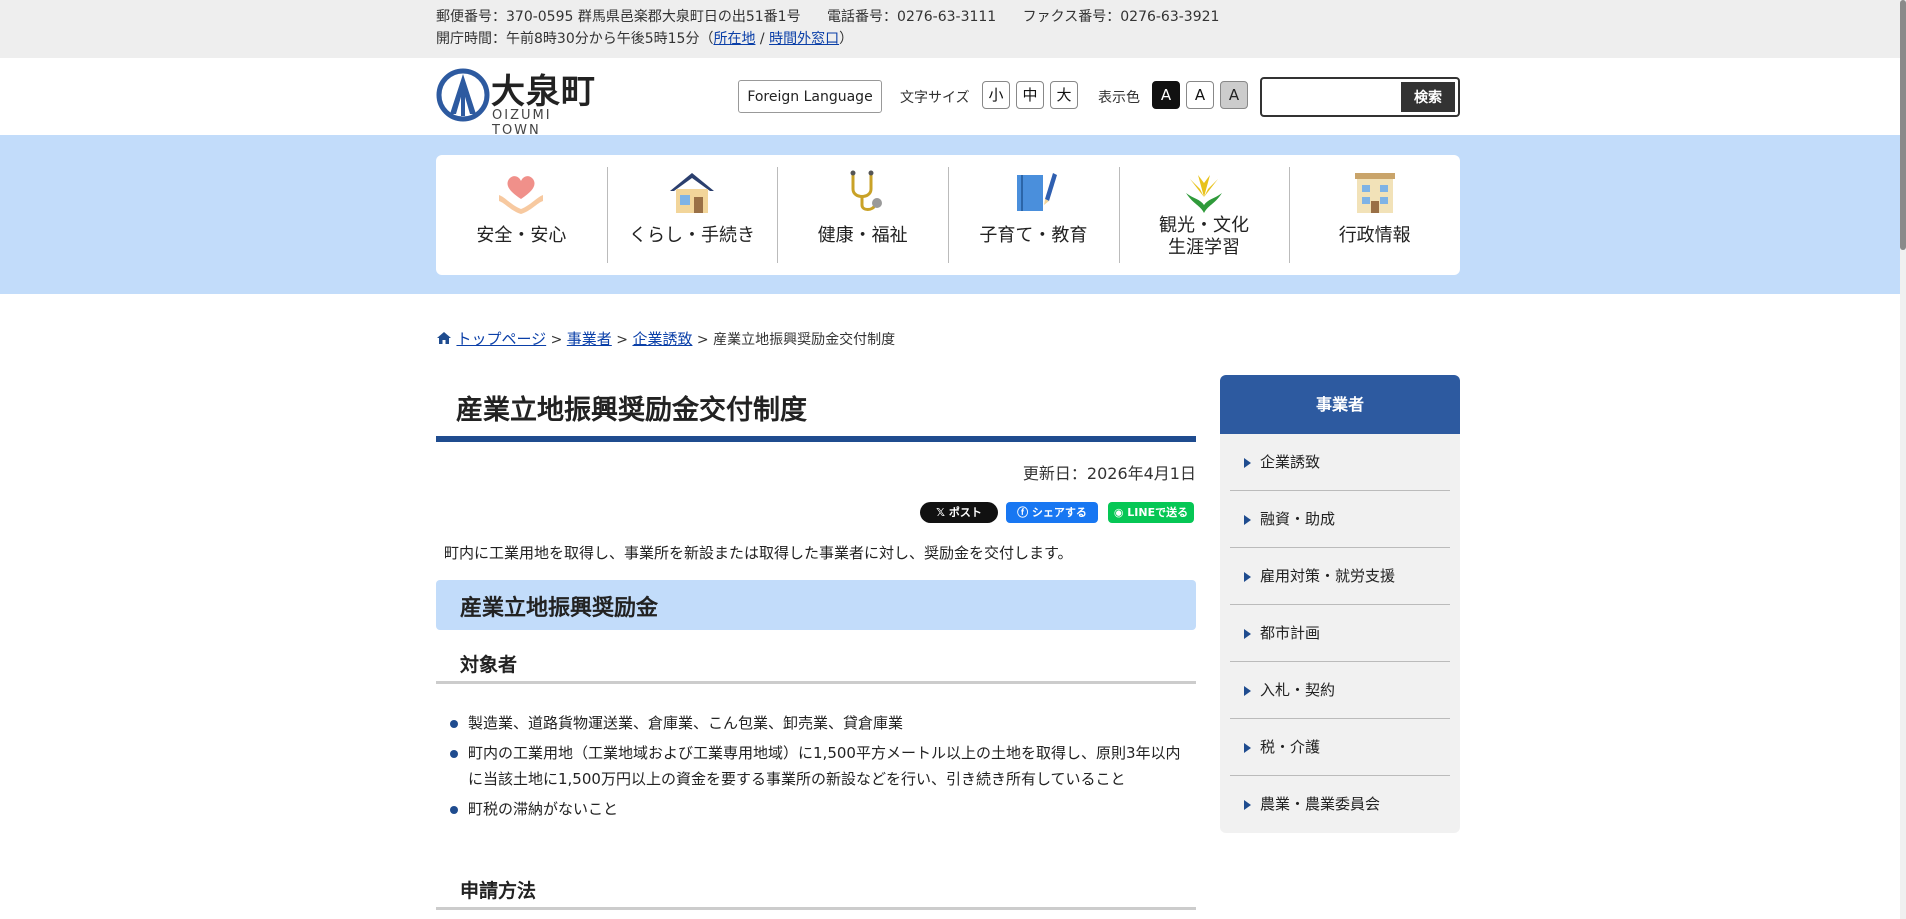 The width and height of the screenshot is (1906, 919). I want to click on nav-administration: 行政情報, so click(1374, 215).